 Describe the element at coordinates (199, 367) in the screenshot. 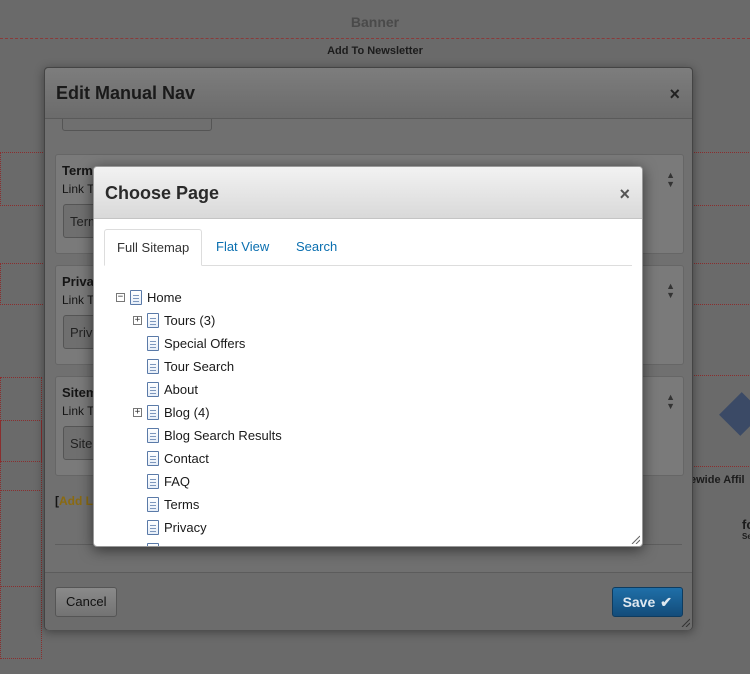

I see `tree-item-label: Tour Search` at that location.